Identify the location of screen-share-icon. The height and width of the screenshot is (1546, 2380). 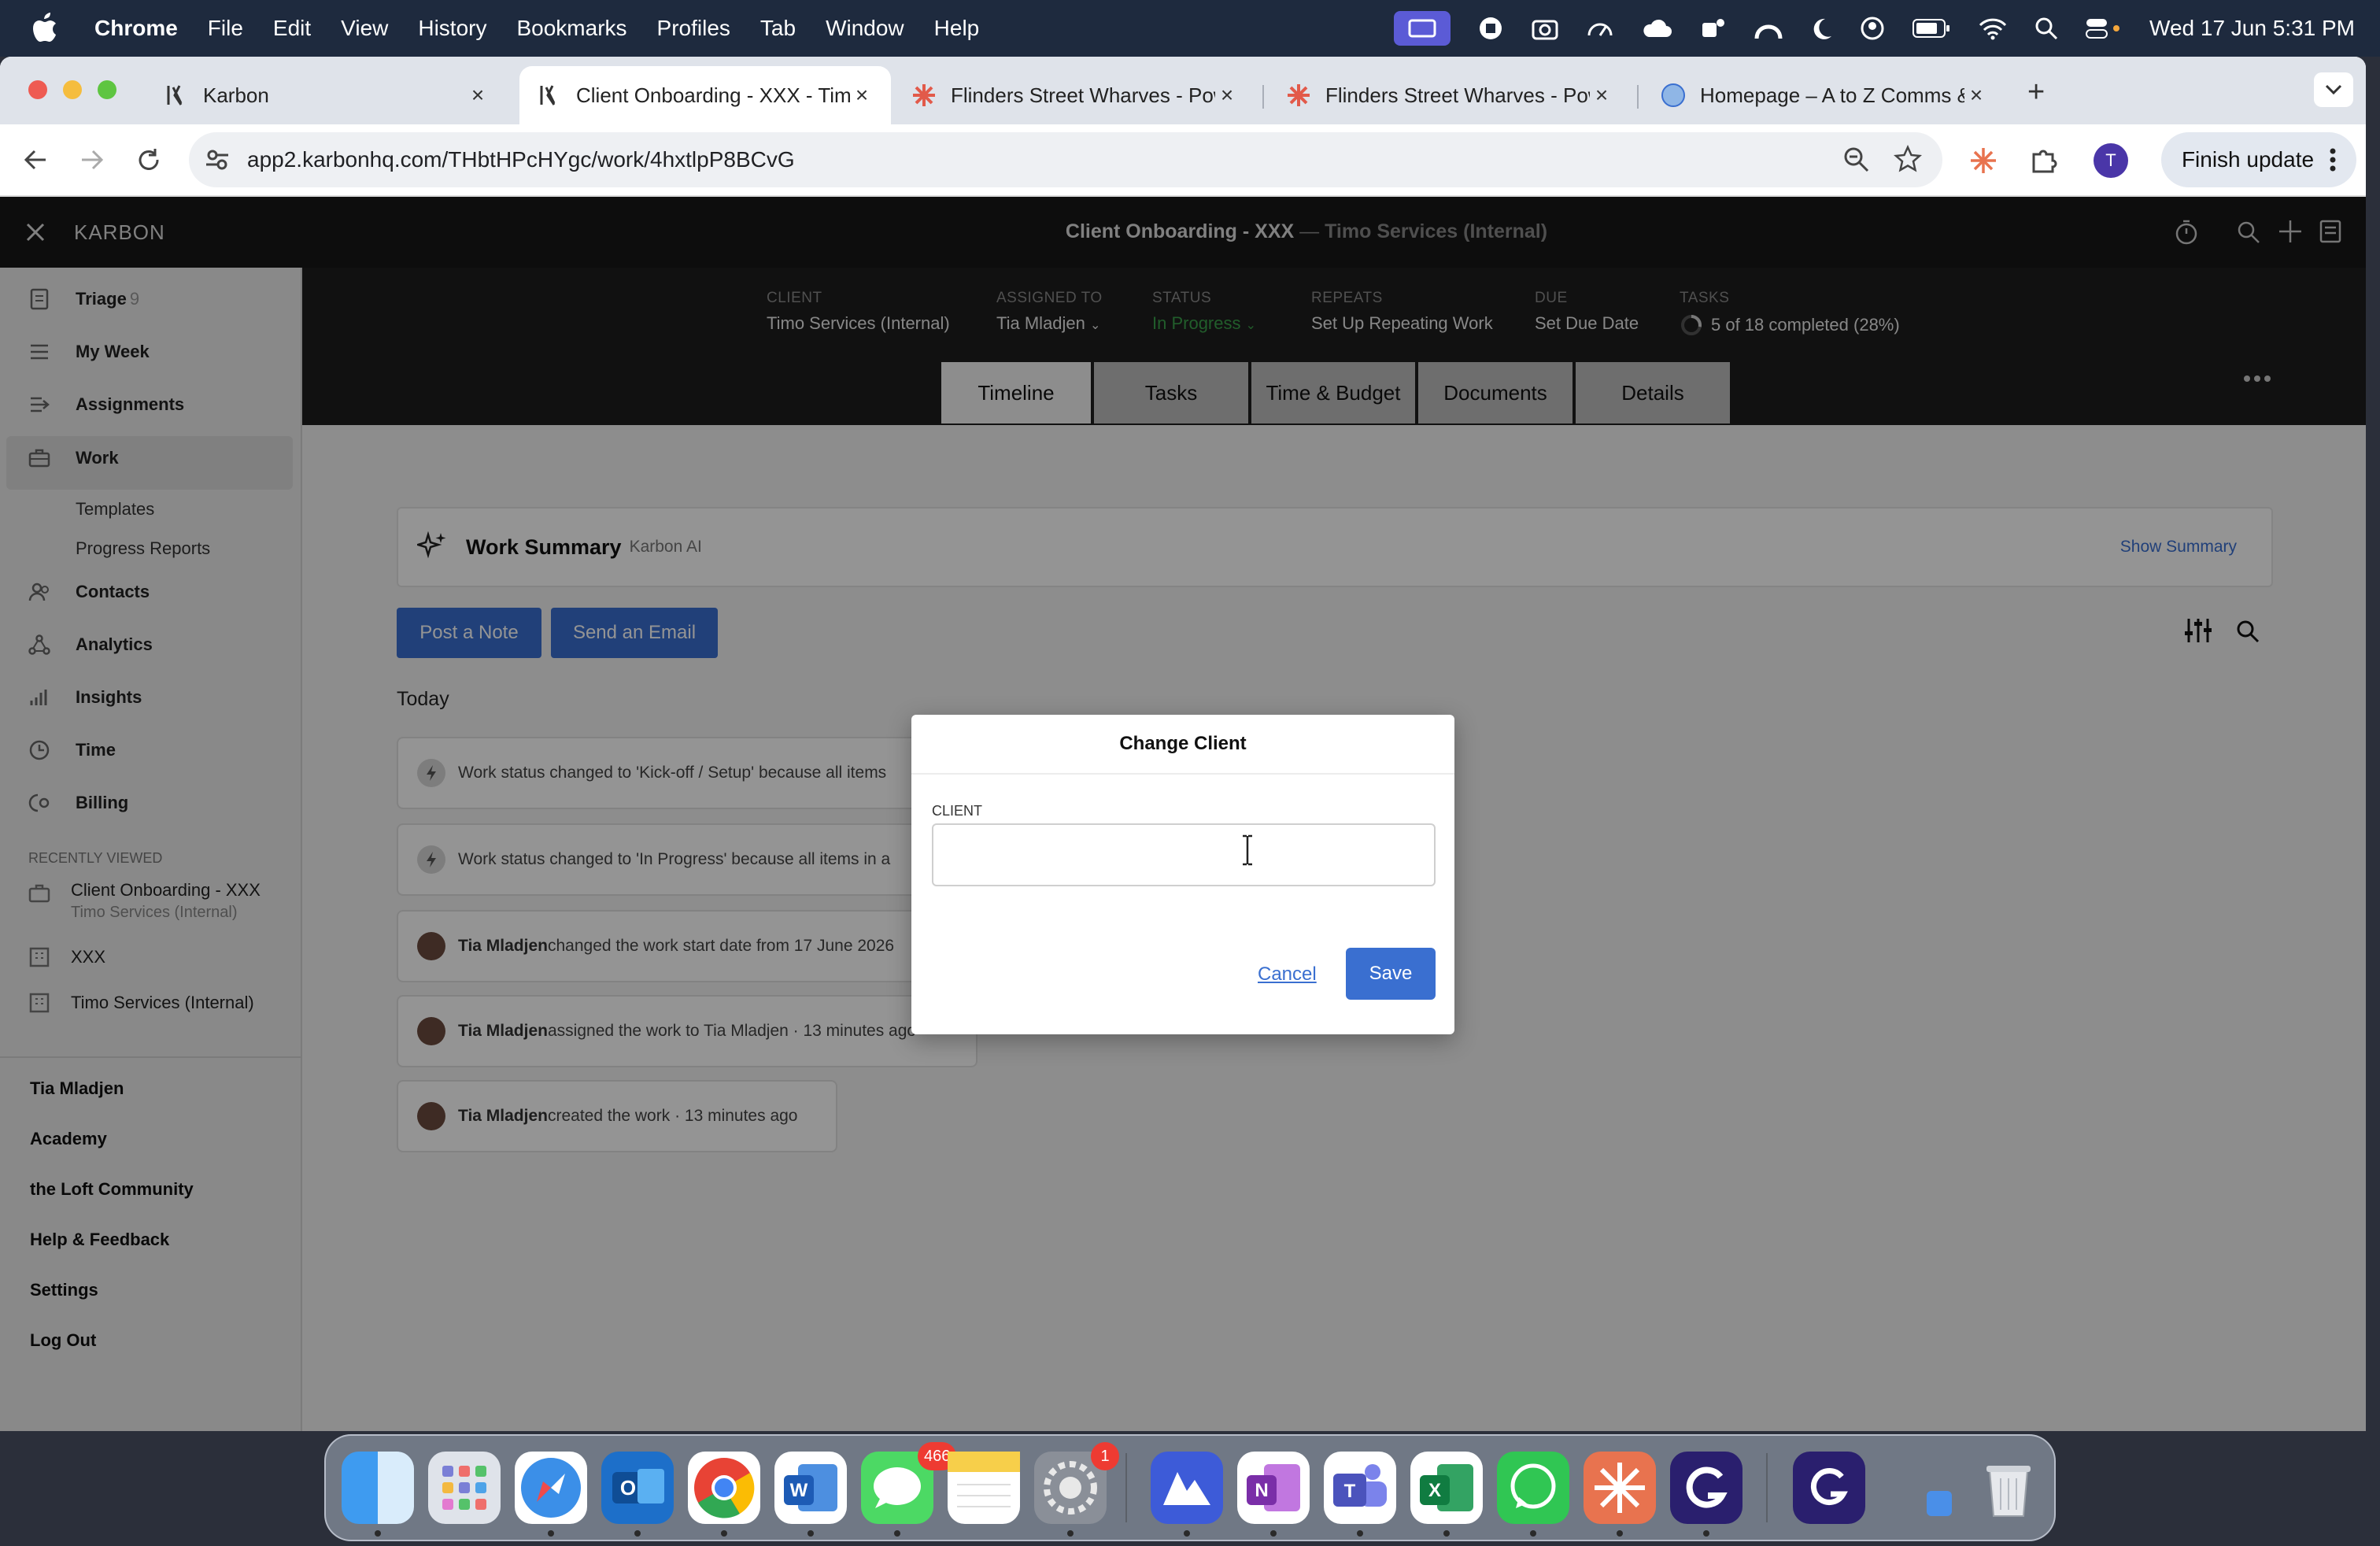
(1422, 28).